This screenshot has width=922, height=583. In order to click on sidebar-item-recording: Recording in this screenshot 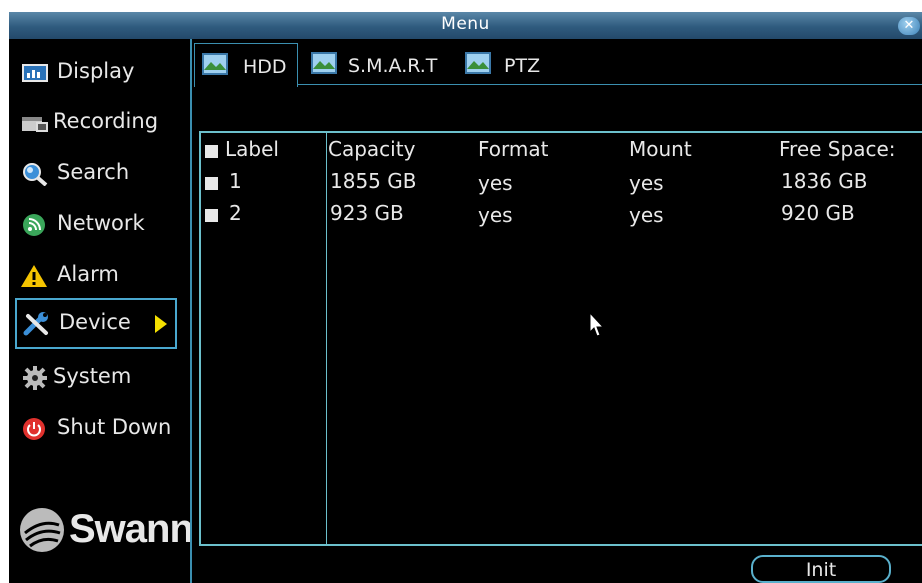, I will do `click(96, 123)`.